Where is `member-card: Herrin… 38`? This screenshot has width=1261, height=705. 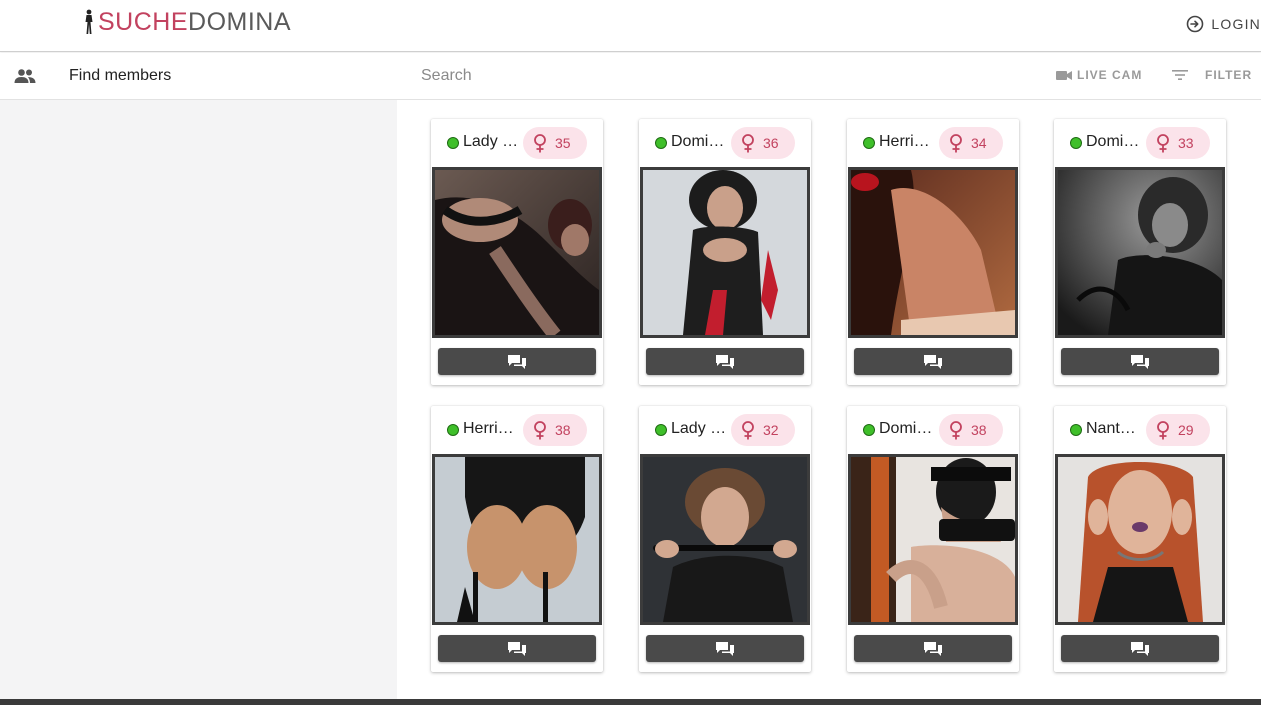
member-card: Herrin… 38 is located at coordinates (517, 539).